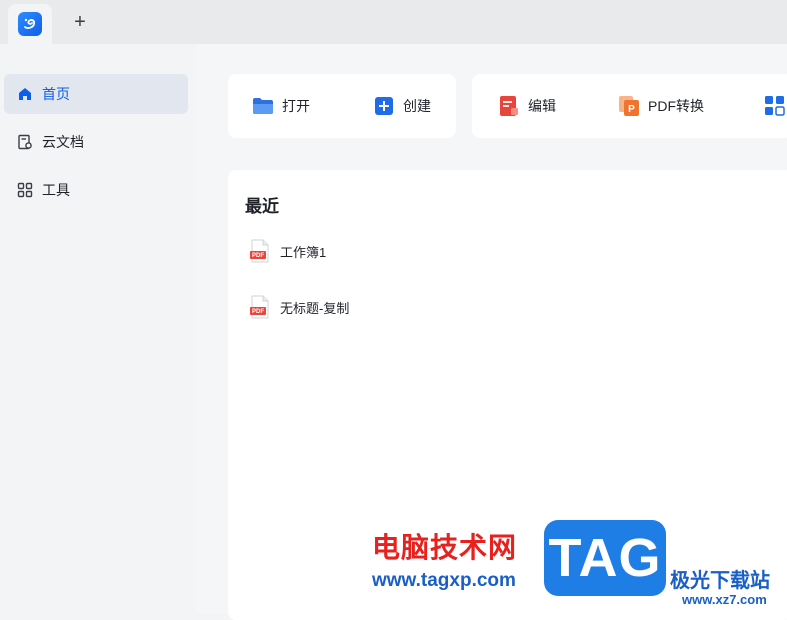 The image size is (787, 620). I want to click on sidebar-item-label: 云文档, so click(63, 142).